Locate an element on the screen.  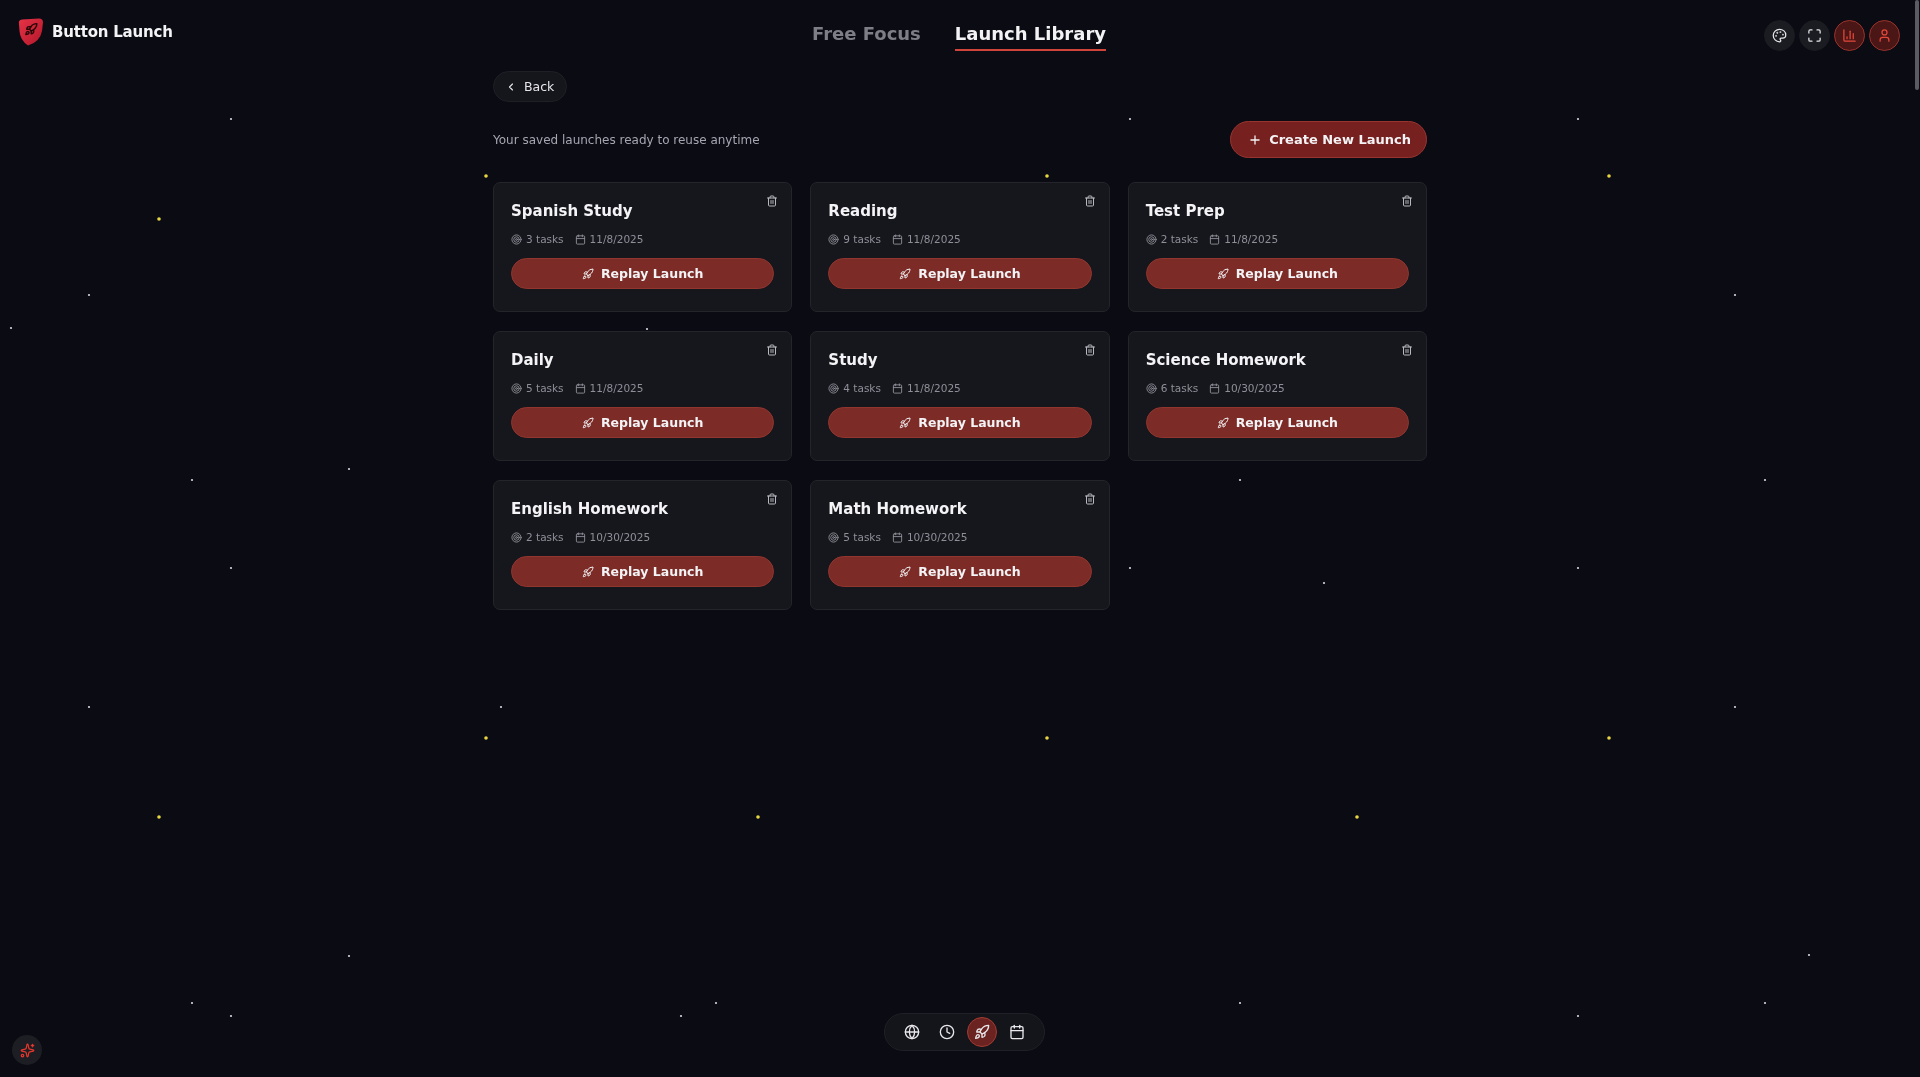
stats-button is located at coordinates (1849, 35).